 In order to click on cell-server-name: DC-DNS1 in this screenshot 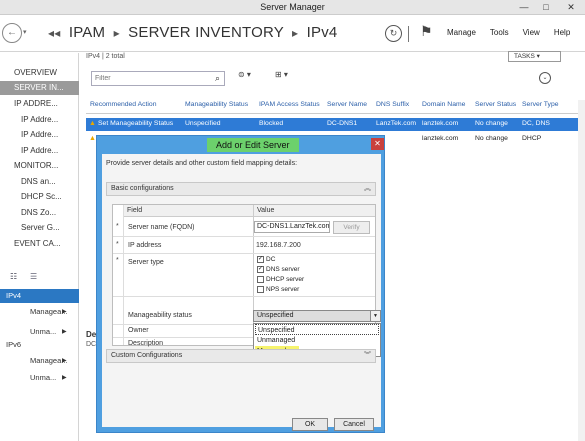, I will do `click(342, 123)`.